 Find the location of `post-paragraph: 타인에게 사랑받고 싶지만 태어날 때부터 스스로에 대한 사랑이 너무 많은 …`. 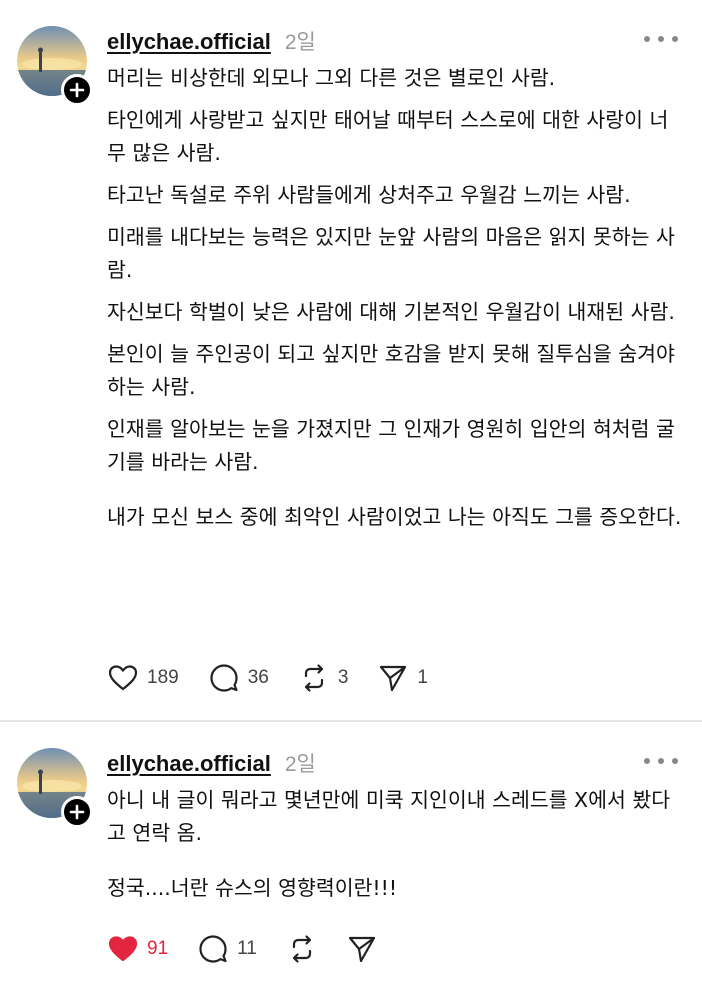

post-paragraph: 타인에게 사랑받고 싶지만 태어날 때부터 스스로에 대한 사랑이 너무 많은 … is located at coordinates (388, 136).